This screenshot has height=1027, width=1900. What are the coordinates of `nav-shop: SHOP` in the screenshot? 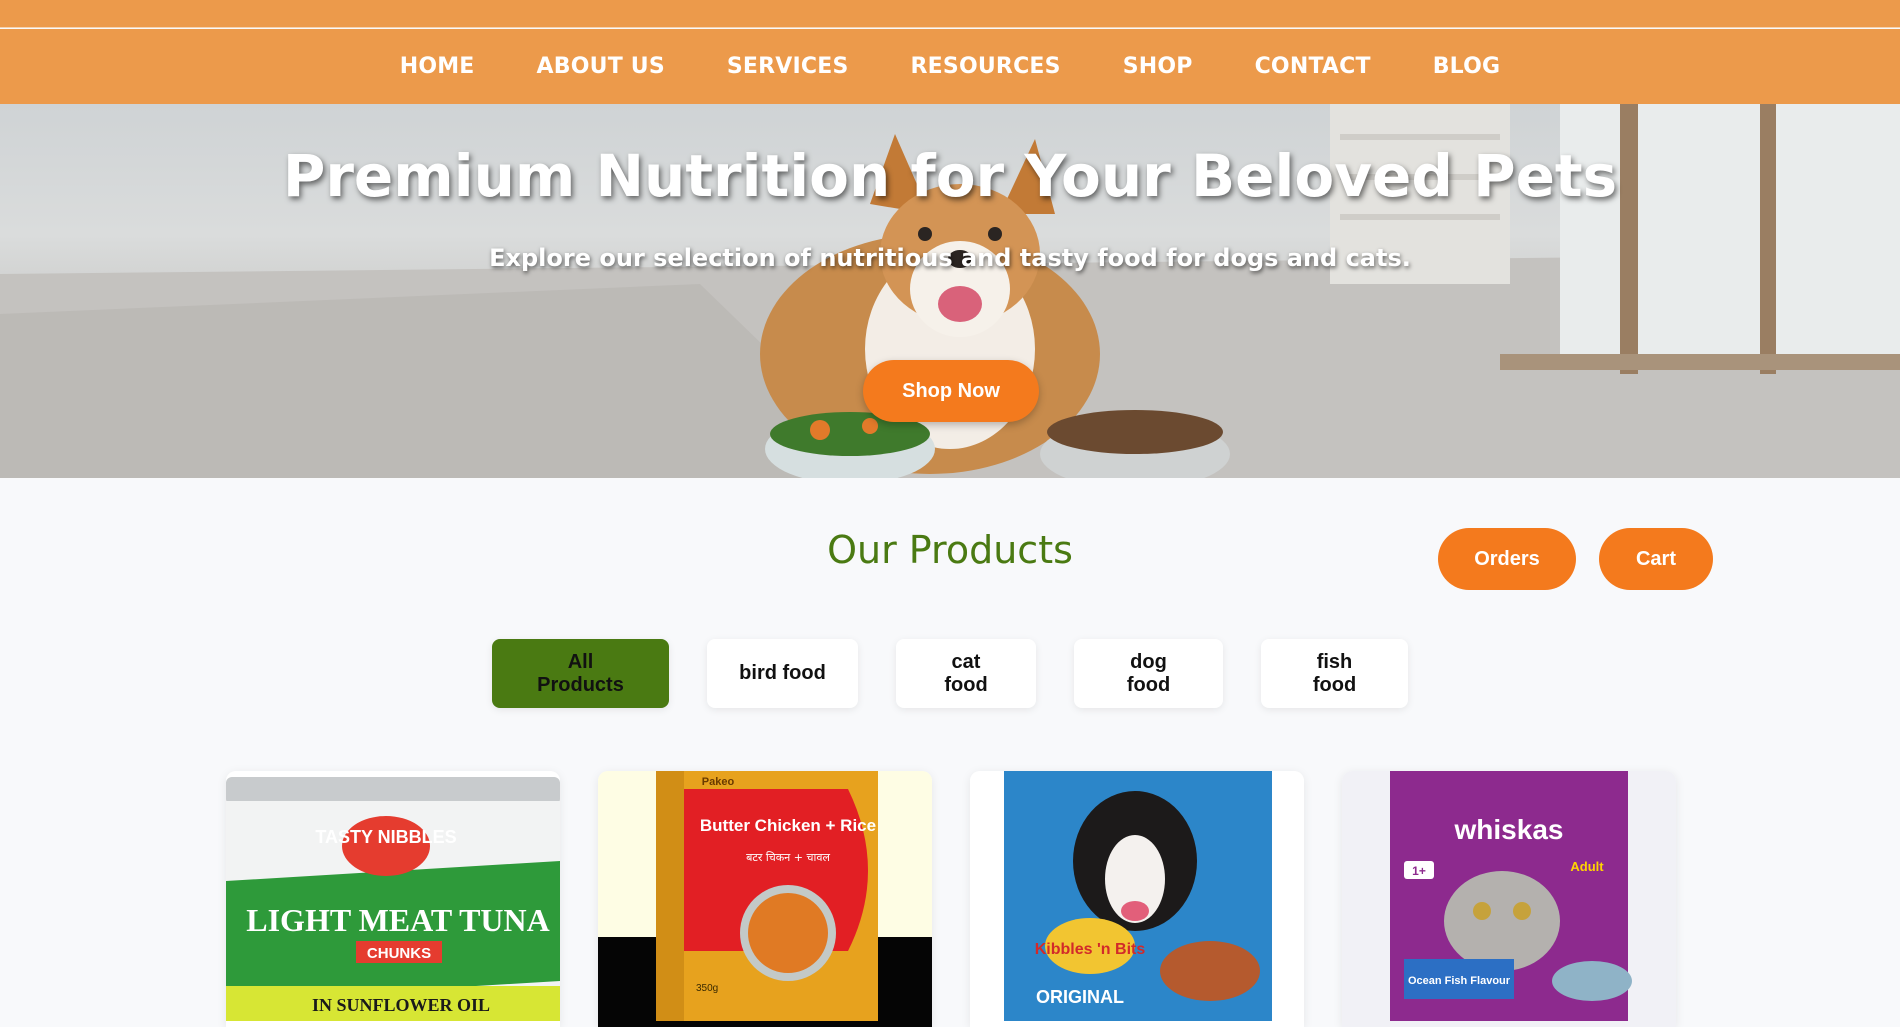 It's located at (1158, 66).